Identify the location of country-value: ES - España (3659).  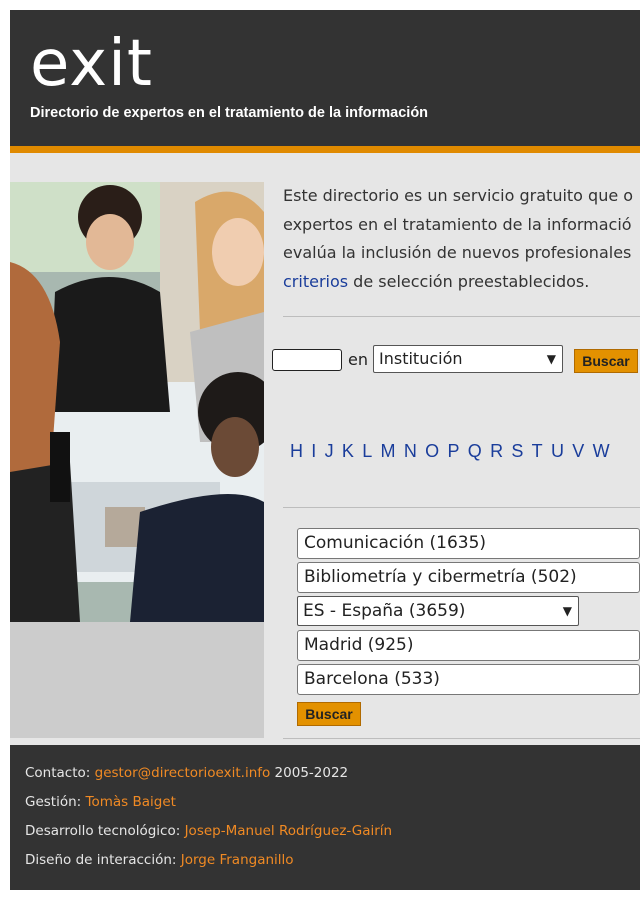
(384, 611).